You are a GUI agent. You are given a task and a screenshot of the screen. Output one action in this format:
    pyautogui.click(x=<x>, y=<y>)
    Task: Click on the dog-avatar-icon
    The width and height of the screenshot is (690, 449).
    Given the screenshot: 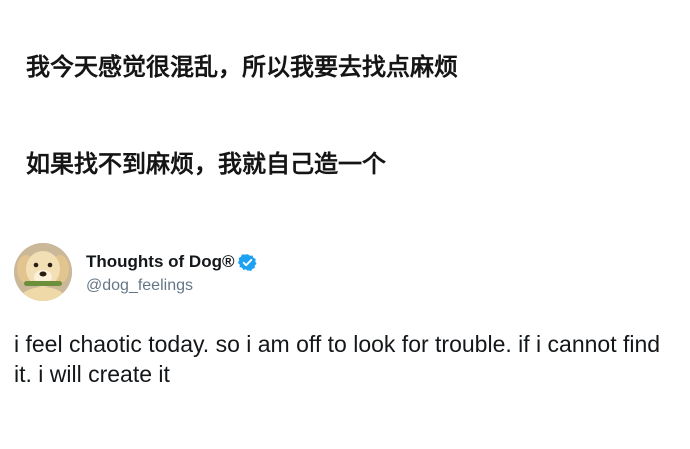 What is the action you would take?
    pyautogui.click(x=43, y=272)
    